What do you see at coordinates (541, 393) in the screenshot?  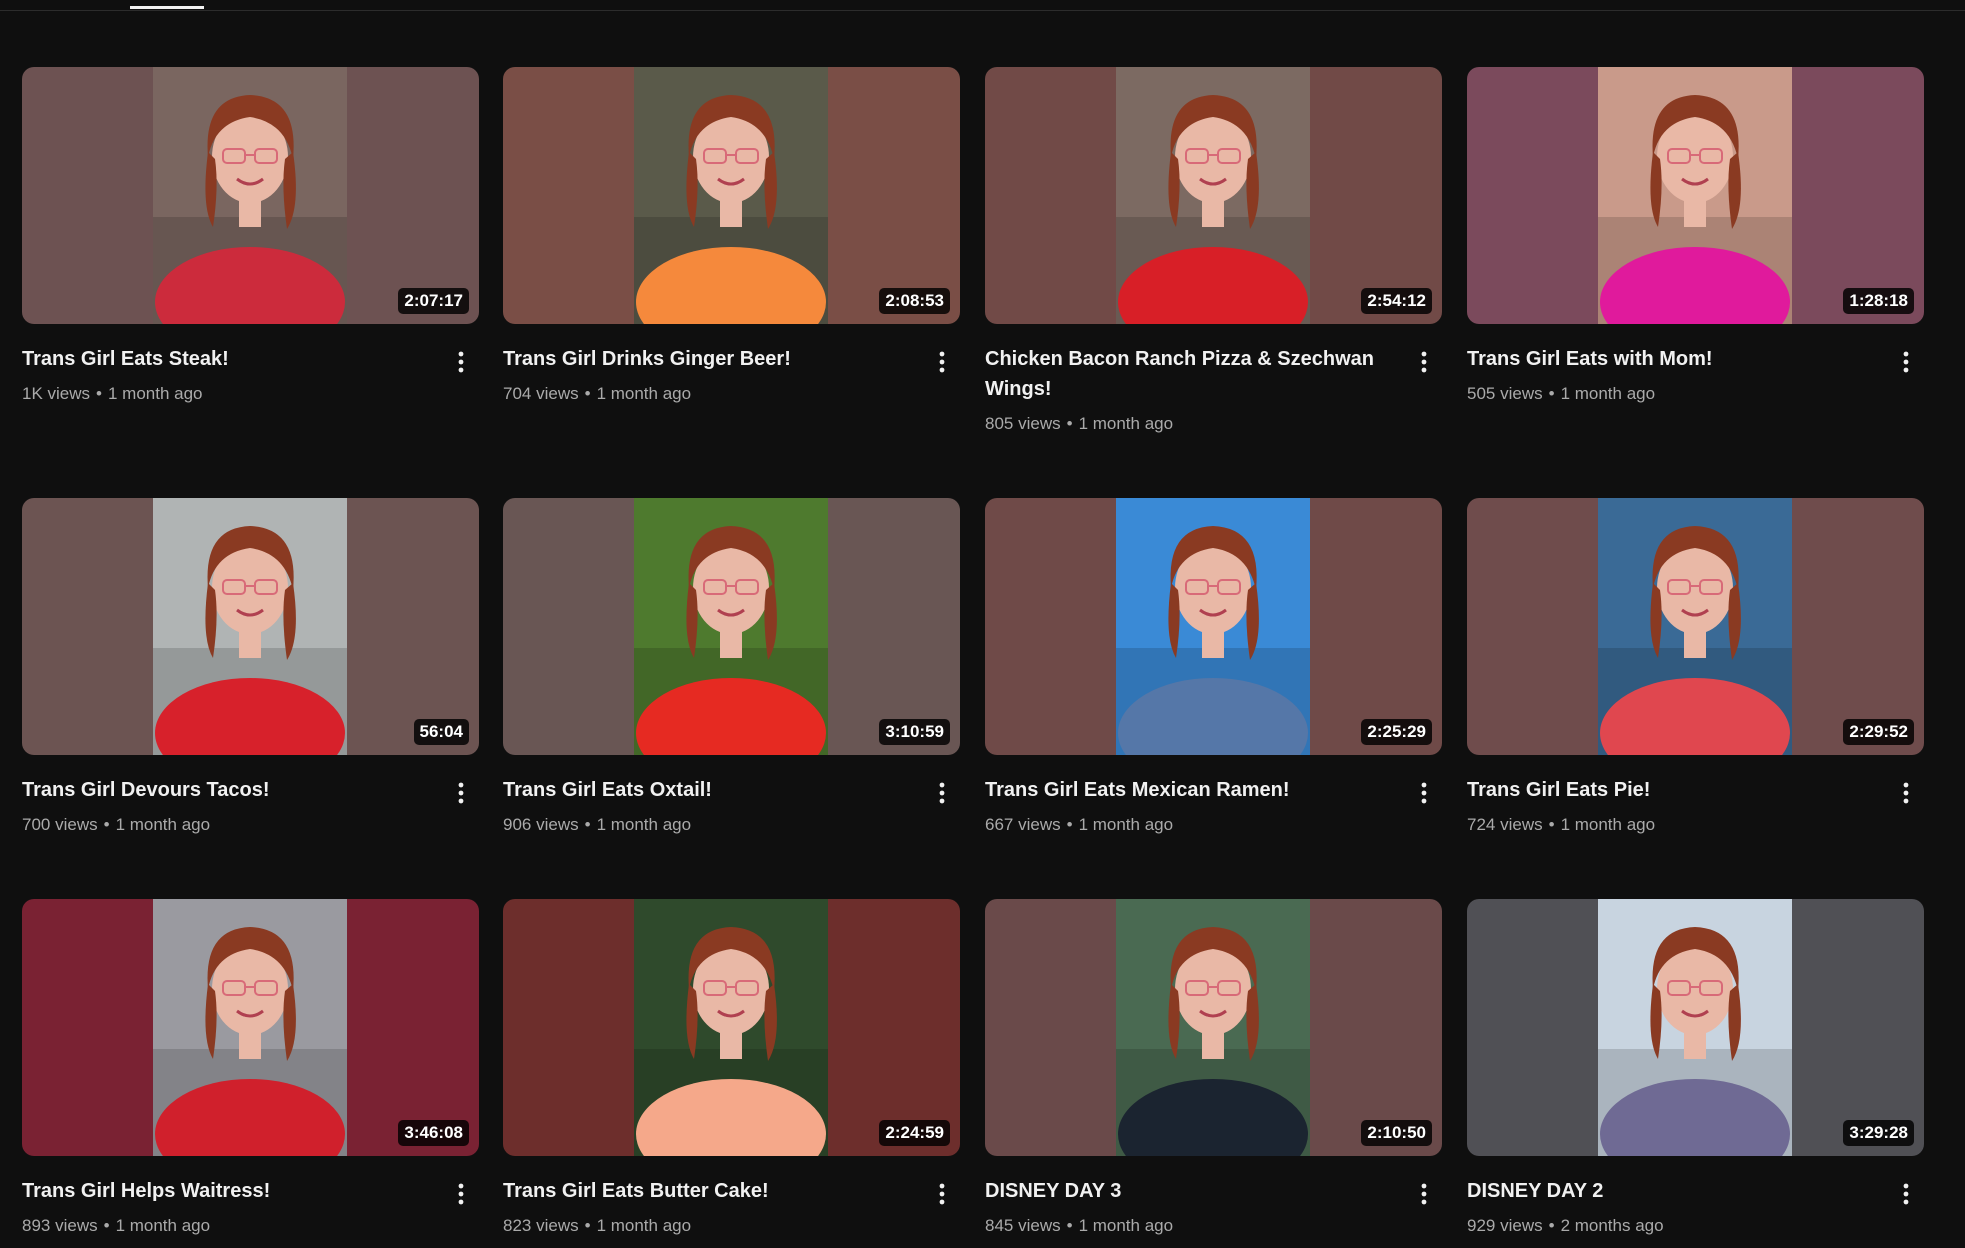 I see `view-count: 704 views` at bounding box center [541, 393].